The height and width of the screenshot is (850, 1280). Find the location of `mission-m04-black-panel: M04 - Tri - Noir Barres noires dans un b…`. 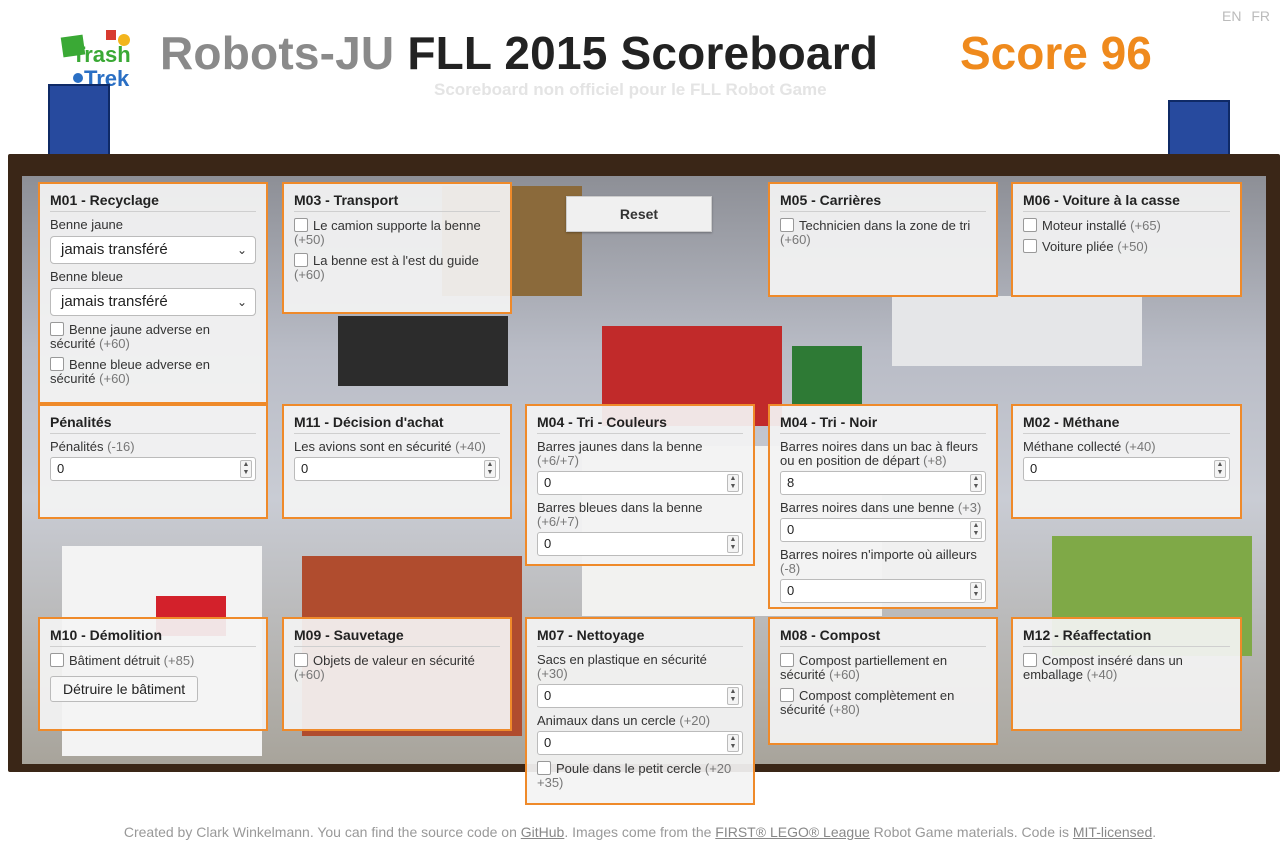

mission-m04-black-panel: M04 - Tri - Noir Barres noires dans un b… is located at coordinates (883, 506).